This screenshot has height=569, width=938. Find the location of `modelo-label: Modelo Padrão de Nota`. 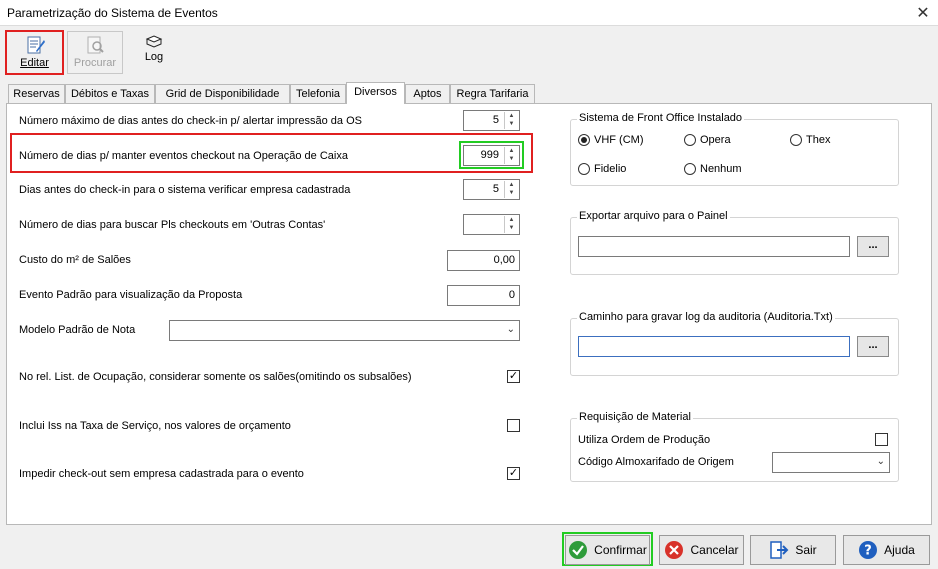

modelo-label: Modelo Padrão de Nota is located at coordinates (77, 330).